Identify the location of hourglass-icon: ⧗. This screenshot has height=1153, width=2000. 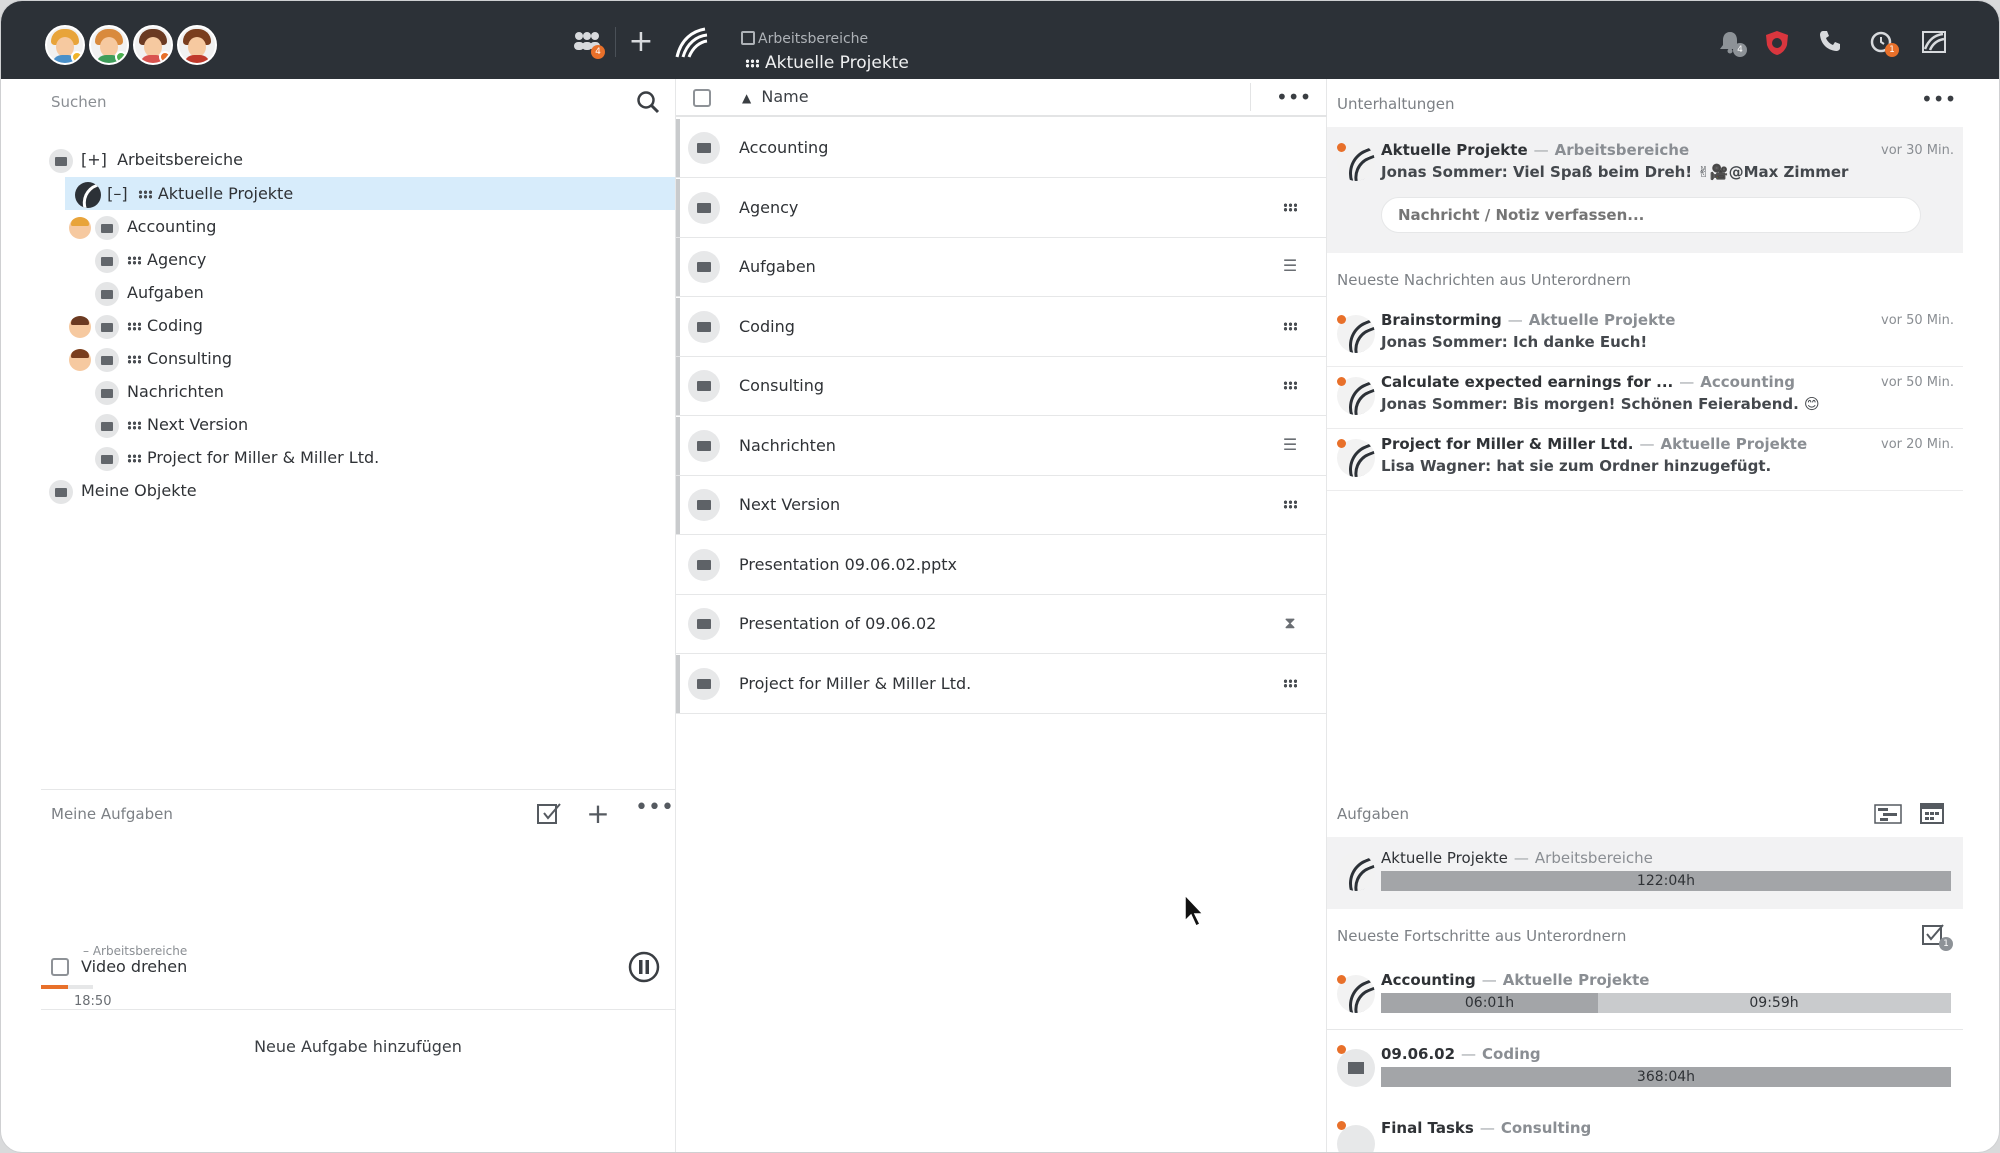
(1290, 623).